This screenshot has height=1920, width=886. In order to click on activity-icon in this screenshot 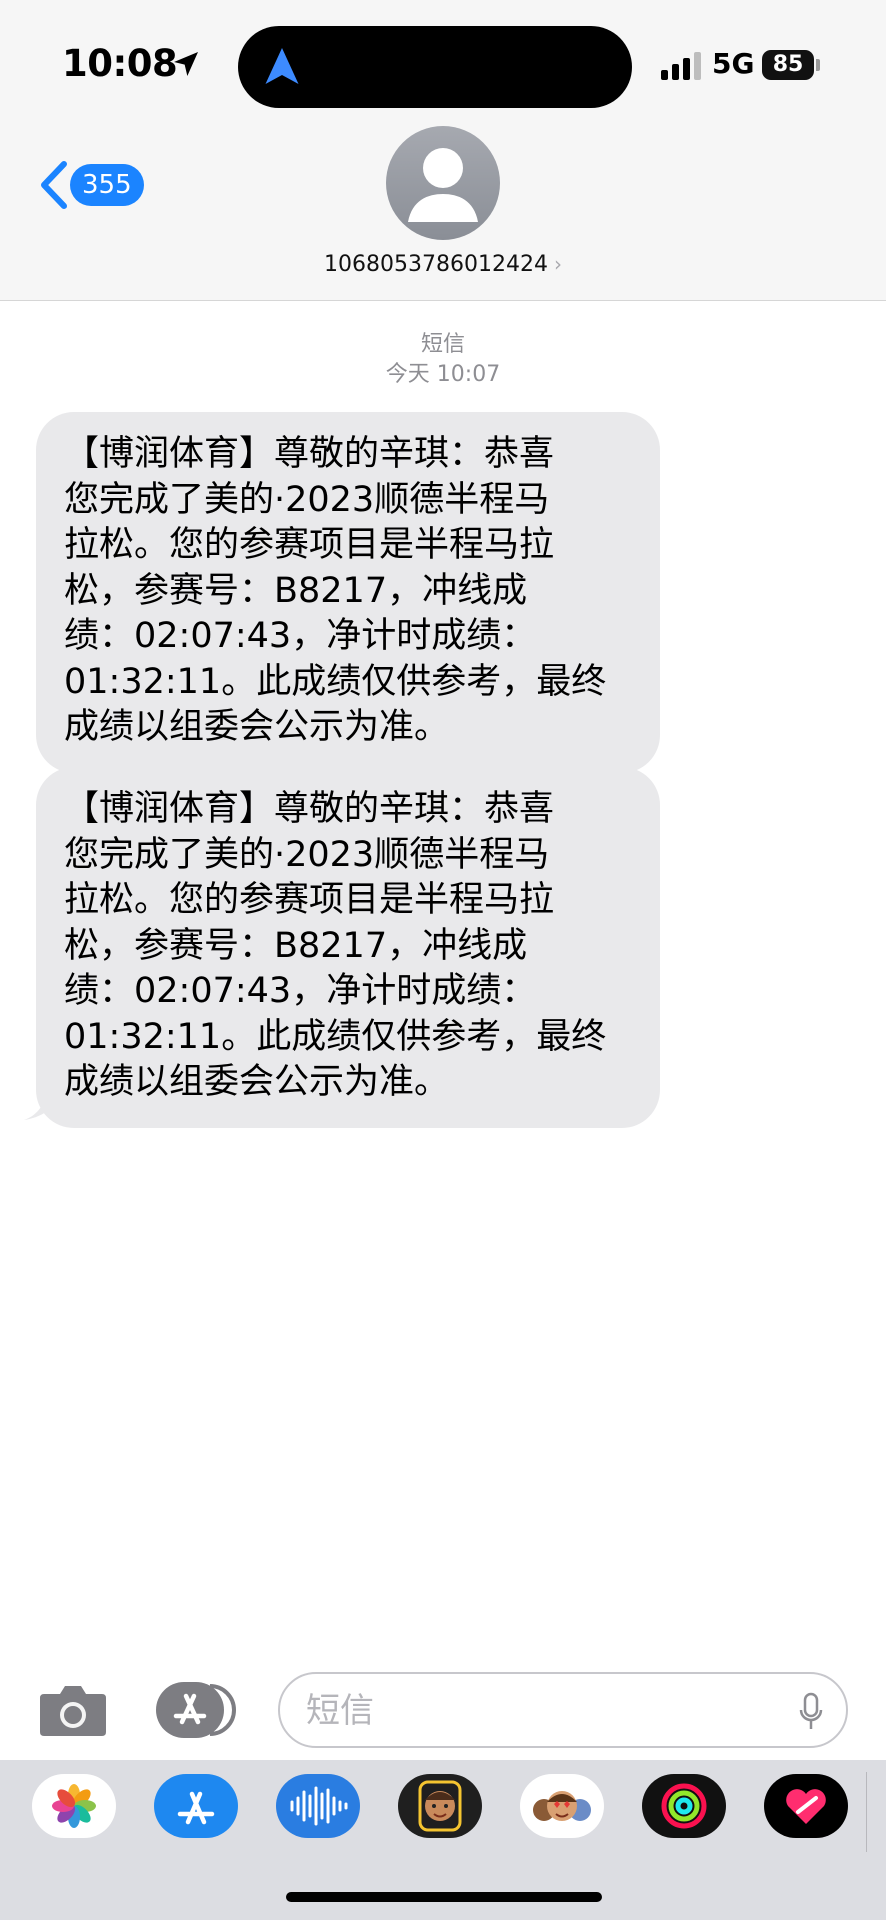, I will do `click(684, 1806)`.